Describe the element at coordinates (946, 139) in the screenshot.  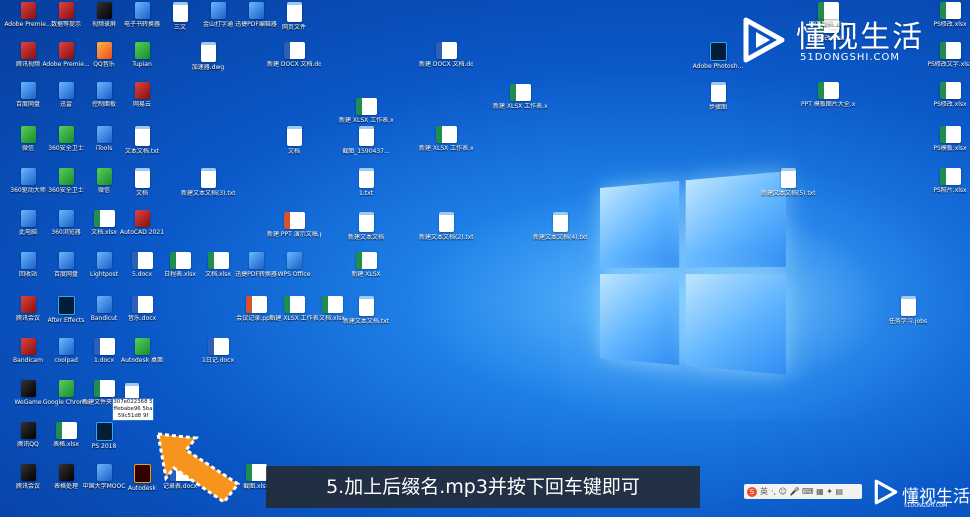
I see `desktop-icon: PS模板.xlsx` at that location.